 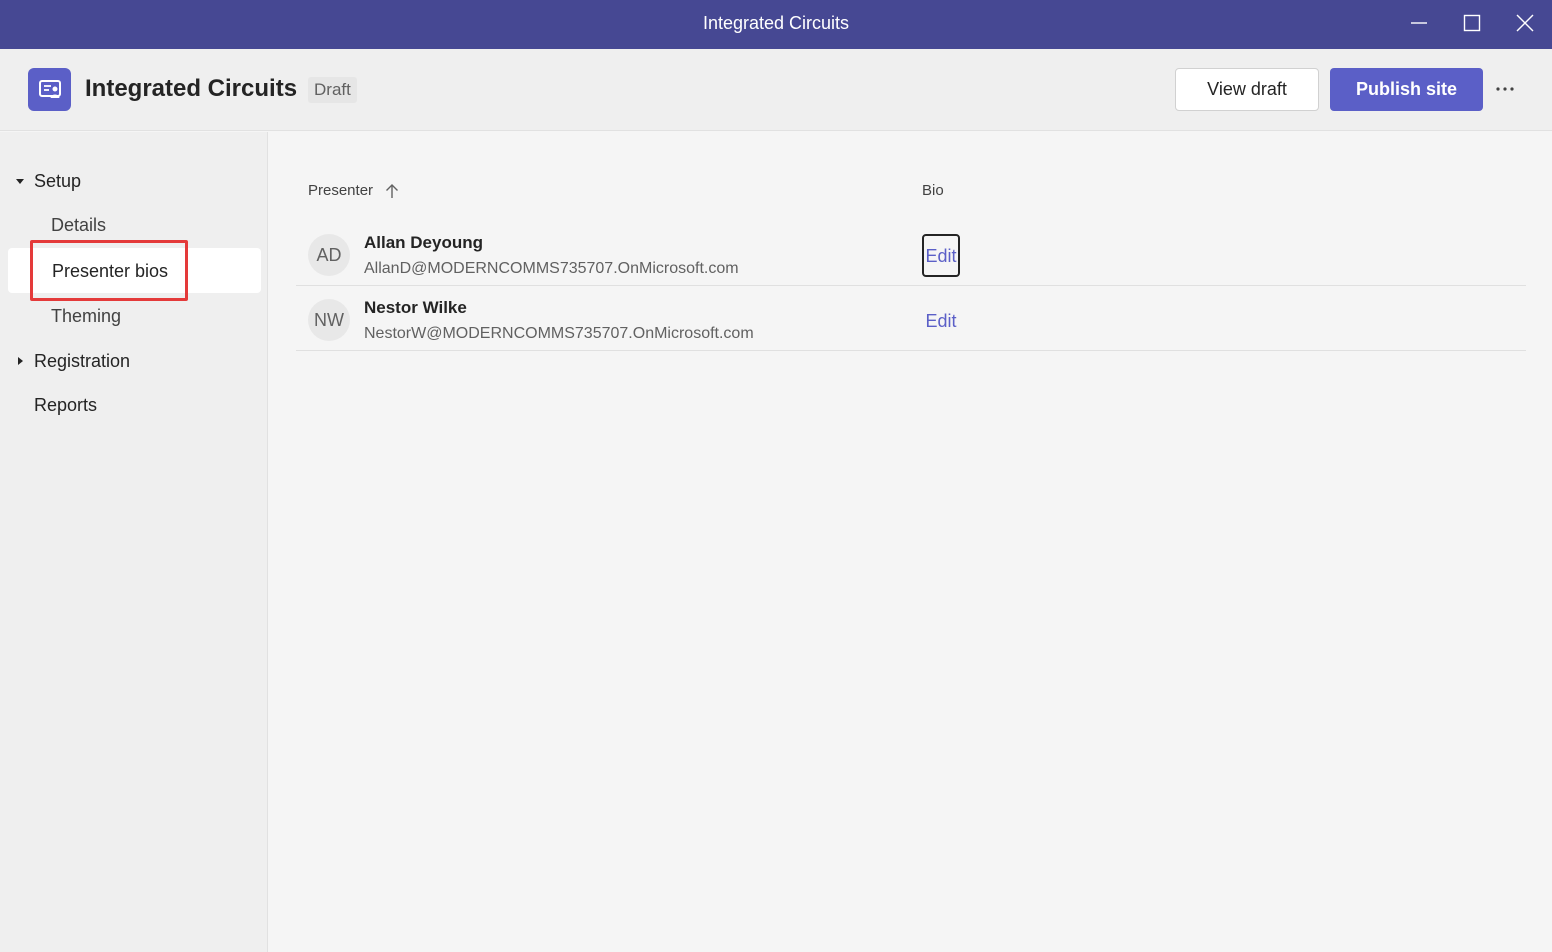 I want to click on sidebar-item-label: Presenter bios, so click(x=110, y=271).